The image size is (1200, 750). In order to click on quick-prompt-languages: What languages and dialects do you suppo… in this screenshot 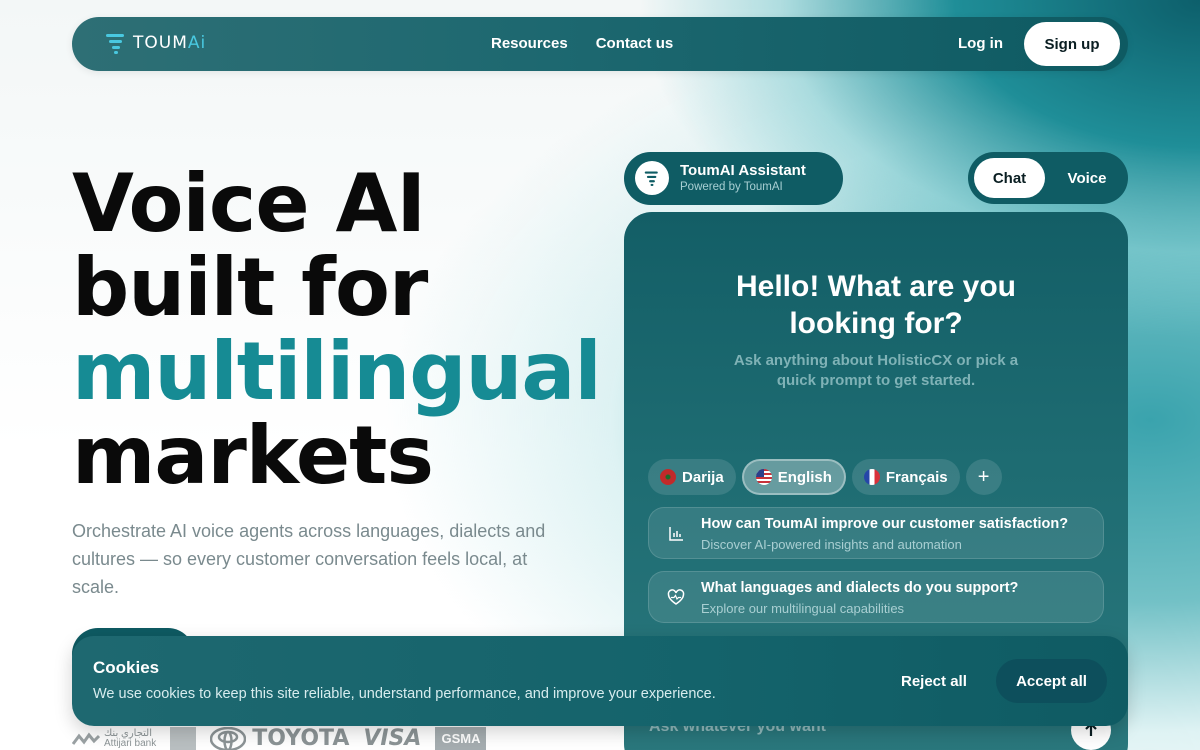, I will do `click(876, 597)`.